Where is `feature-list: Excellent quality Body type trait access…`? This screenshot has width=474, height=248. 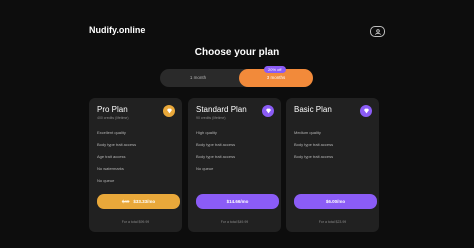
feature-list: Excellent quality Body type trait access… is located at coordinates (116, 159).